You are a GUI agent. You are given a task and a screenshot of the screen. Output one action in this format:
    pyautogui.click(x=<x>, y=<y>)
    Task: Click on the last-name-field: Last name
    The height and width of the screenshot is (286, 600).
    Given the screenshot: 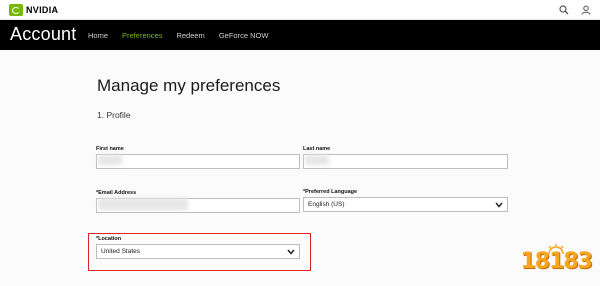 What is the action you would take?
    pyautogui.click(x=405, y=157)
    